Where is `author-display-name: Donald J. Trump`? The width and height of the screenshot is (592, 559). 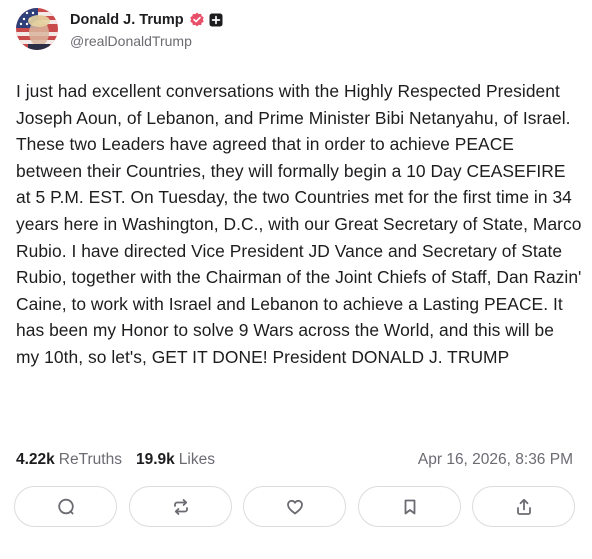 author-display-name: Donald J. Trump is located at coordinates (127, 20).